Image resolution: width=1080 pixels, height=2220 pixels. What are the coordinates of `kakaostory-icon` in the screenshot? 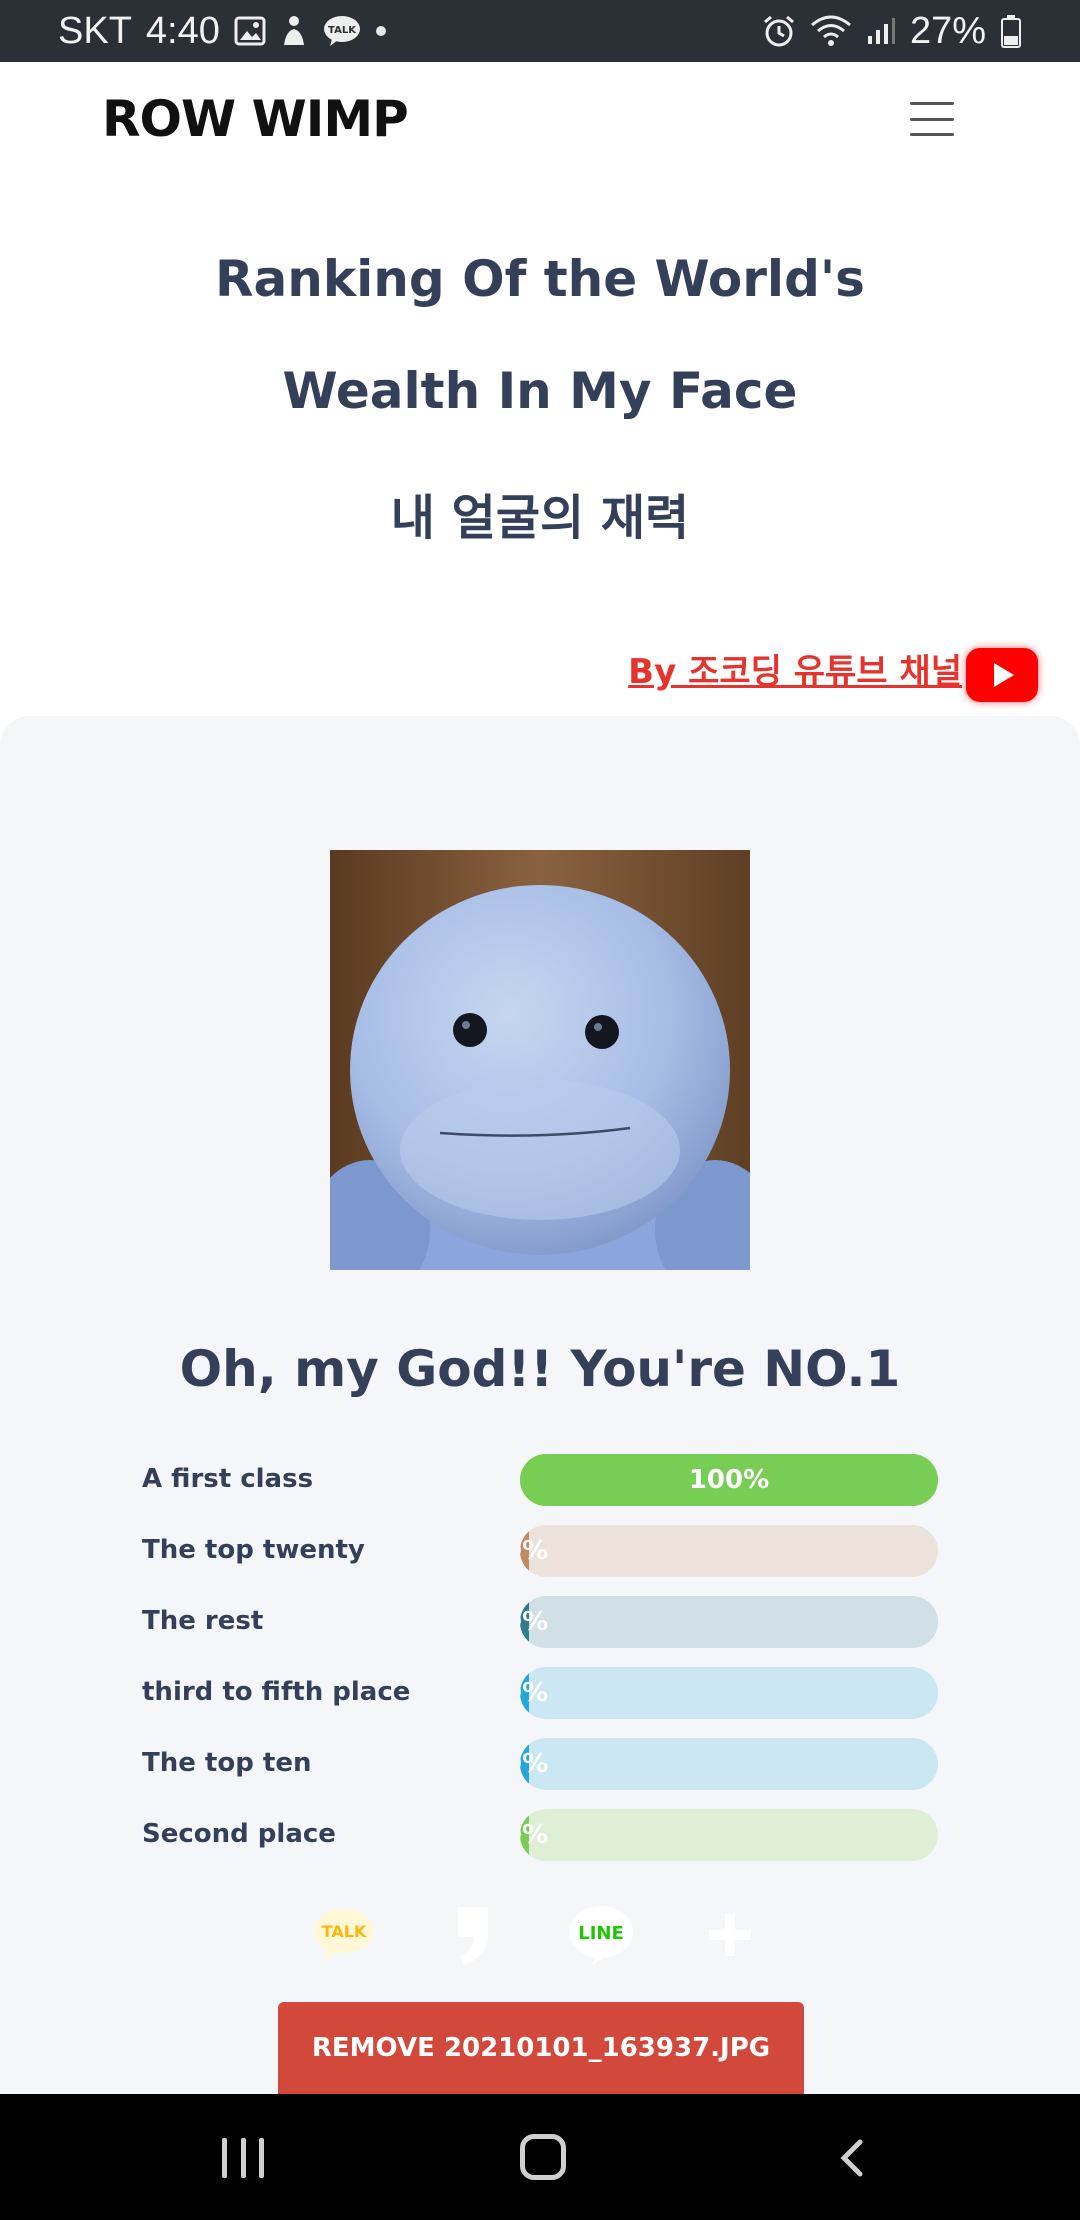 It's located at (473, 1936).